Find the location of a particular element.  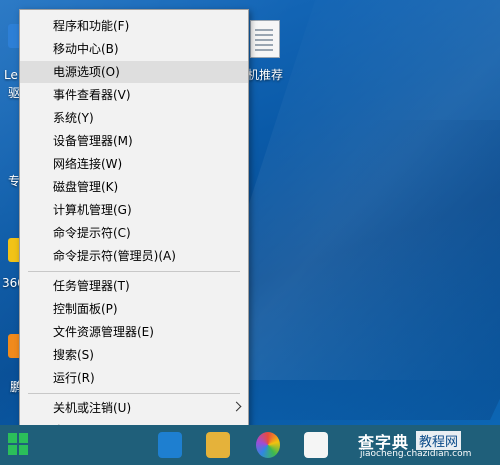

menu-item-device-manager: 设备管理器(M) is located at coordinates (134, 141).